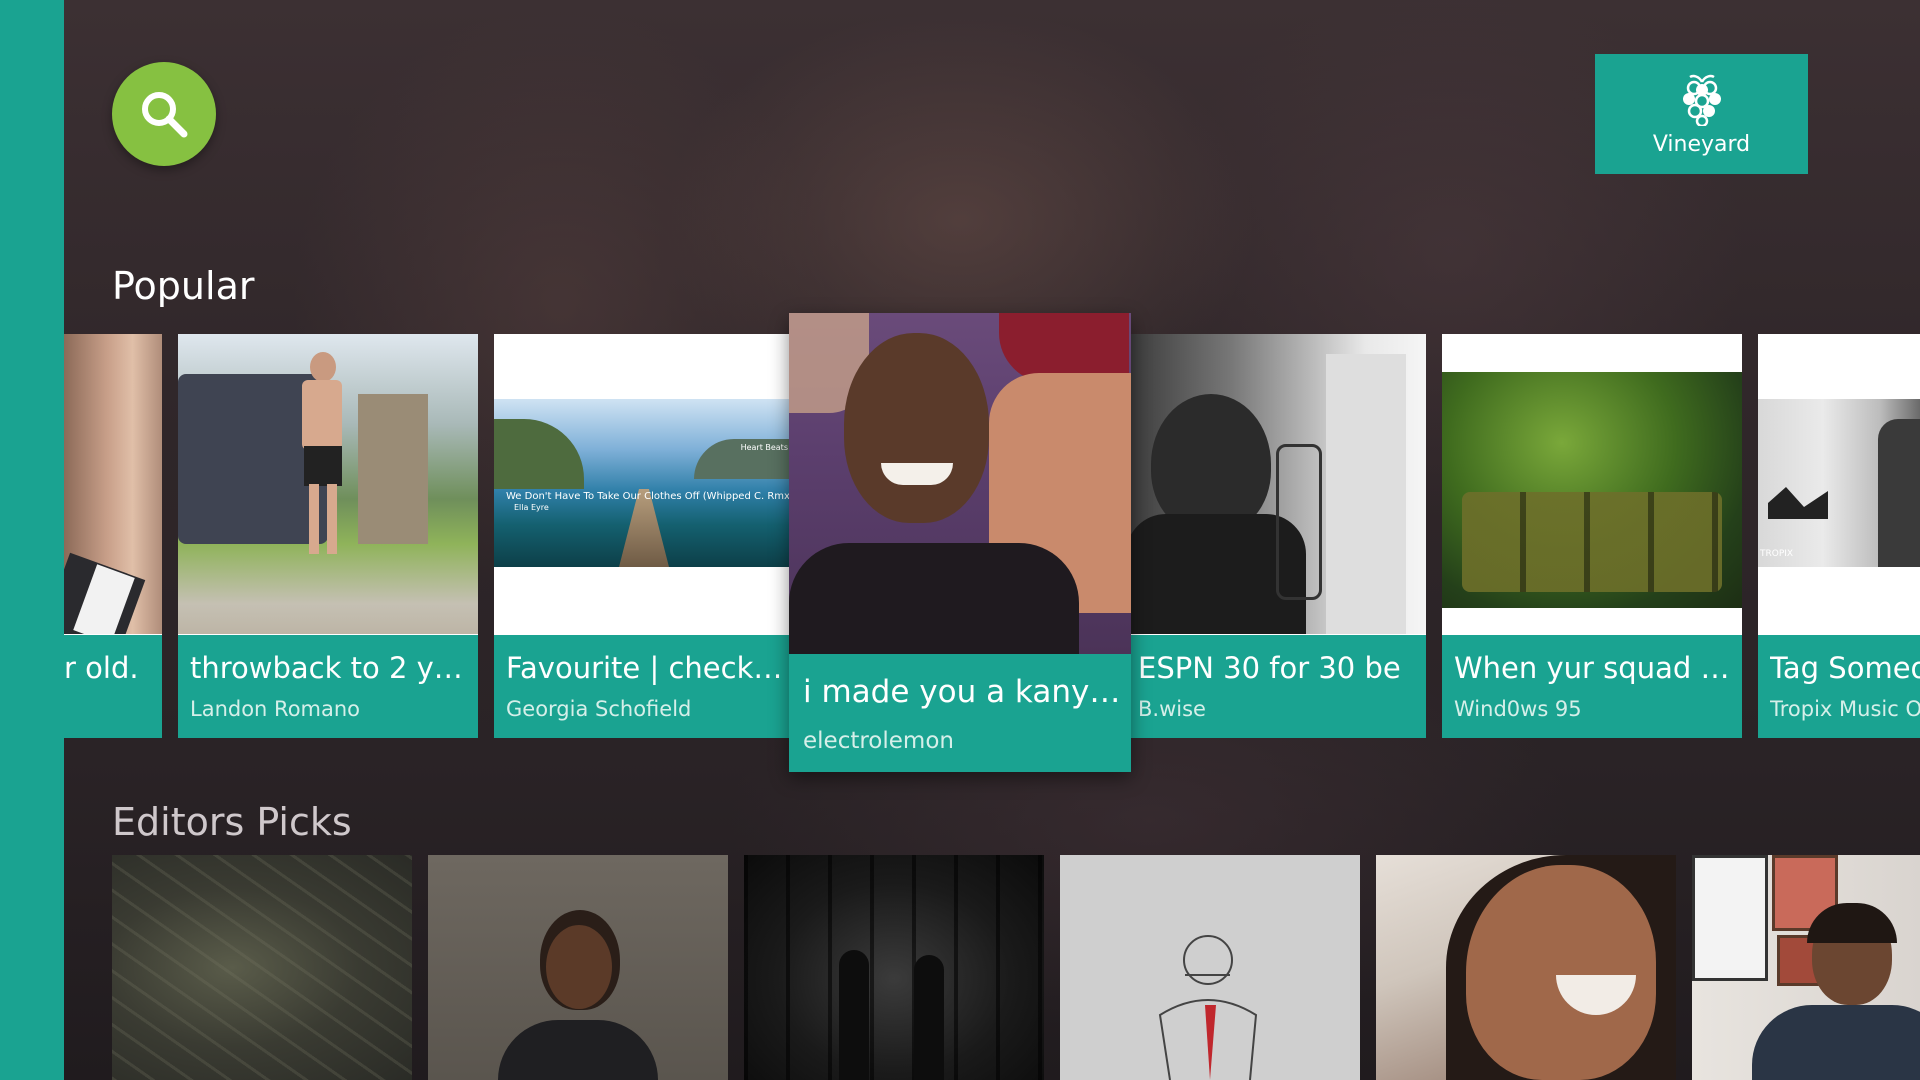 The height and width of the screenshot is (1080, 1920). Describe the element at coordinates (960, 713) in the screenshot. I see `video-info: i made you a kanye... electrolemon` at that location.